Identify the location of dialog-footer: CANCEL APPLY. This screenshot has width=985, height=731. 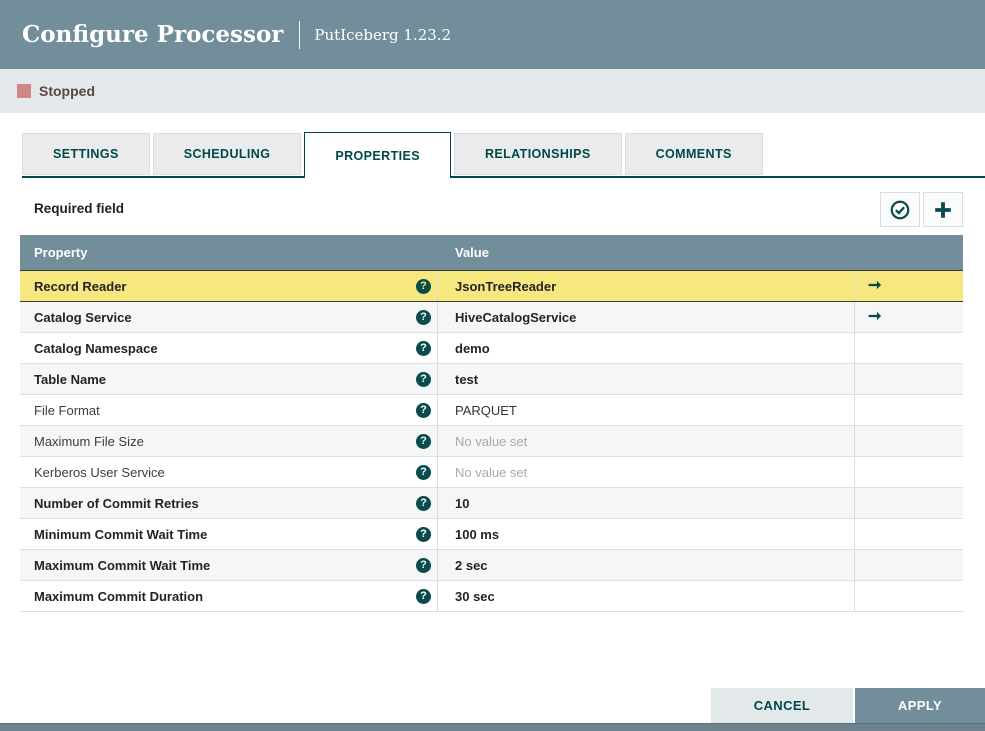
(848, 705).